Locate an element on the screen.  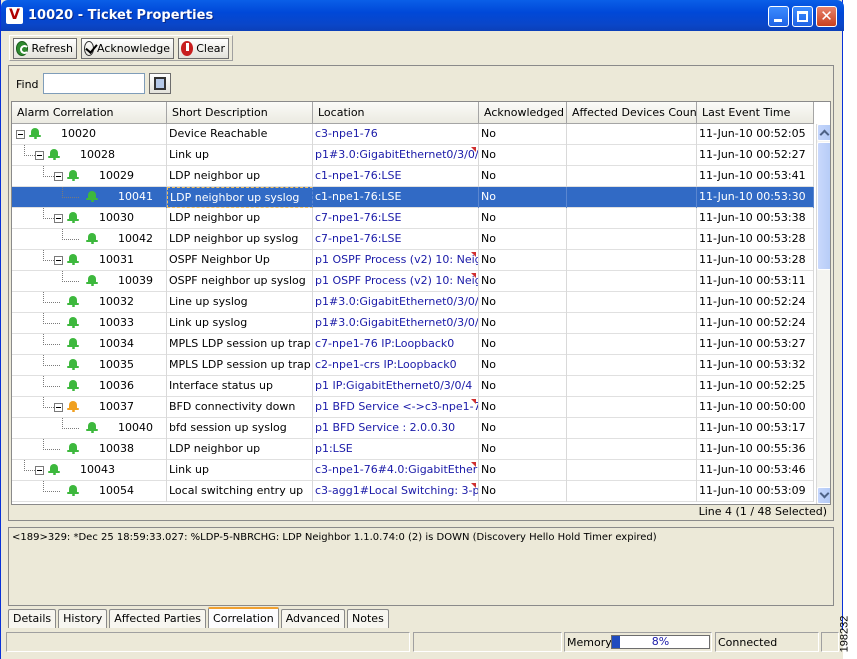
alarm-tree-cell: 10054 is located at coordinates (89, 491).